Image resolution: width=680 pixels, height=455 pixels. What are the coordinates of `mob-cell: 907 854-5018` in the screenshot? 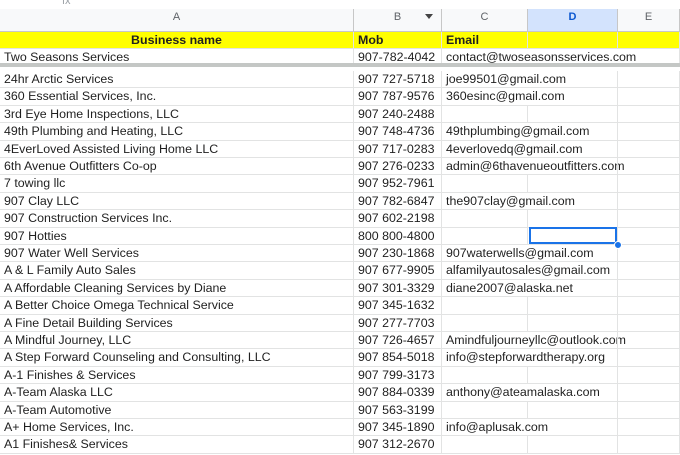 It's located at (398, 358).